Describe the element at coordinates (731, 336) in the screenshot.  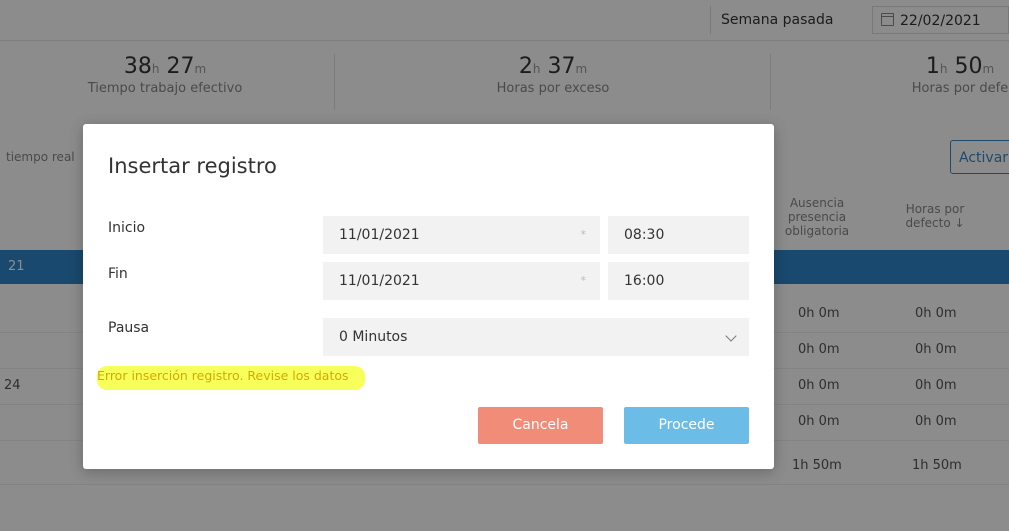
I see `chevron-down-icon` at that location.